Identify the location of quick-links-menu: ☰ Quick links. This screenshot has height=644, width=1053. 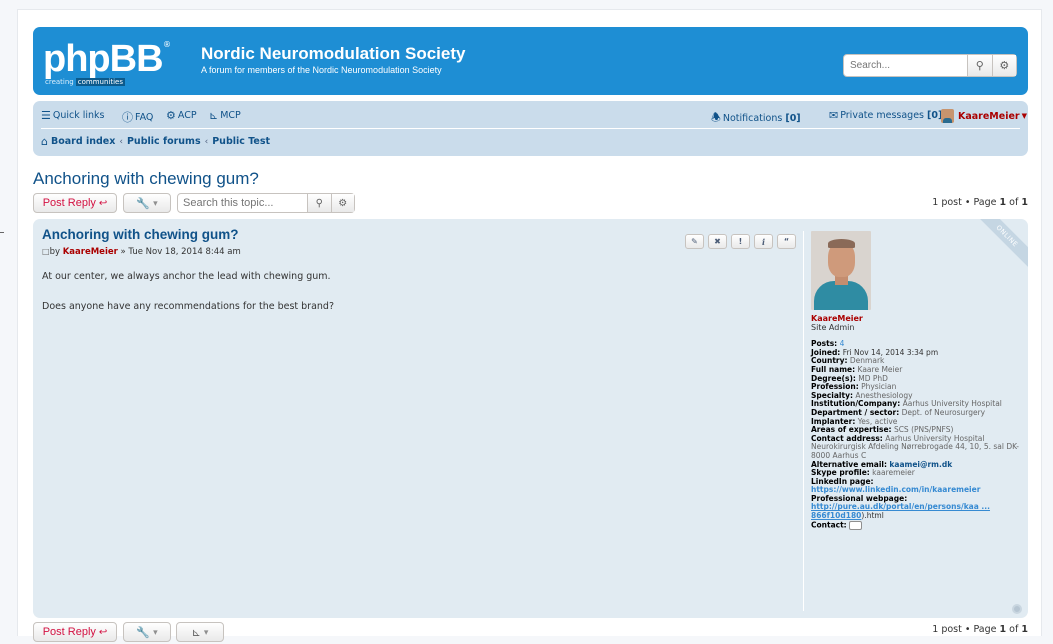
(73, 115).